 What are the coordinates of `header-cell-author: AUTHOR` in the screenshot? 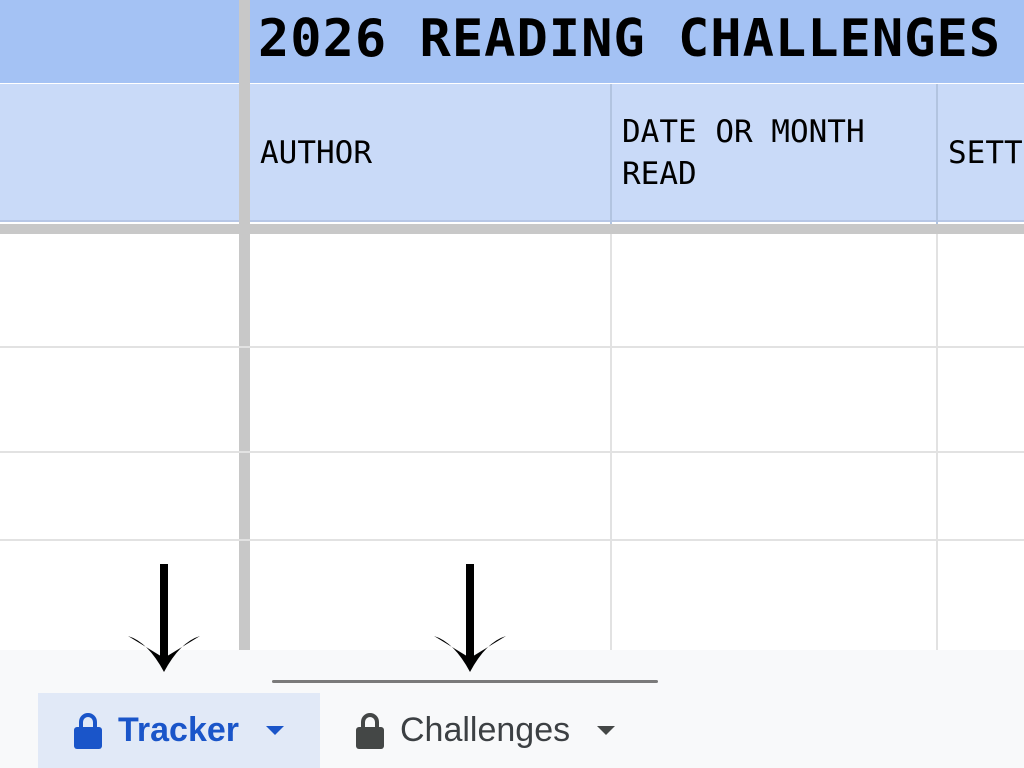 It's located at (430, 153).